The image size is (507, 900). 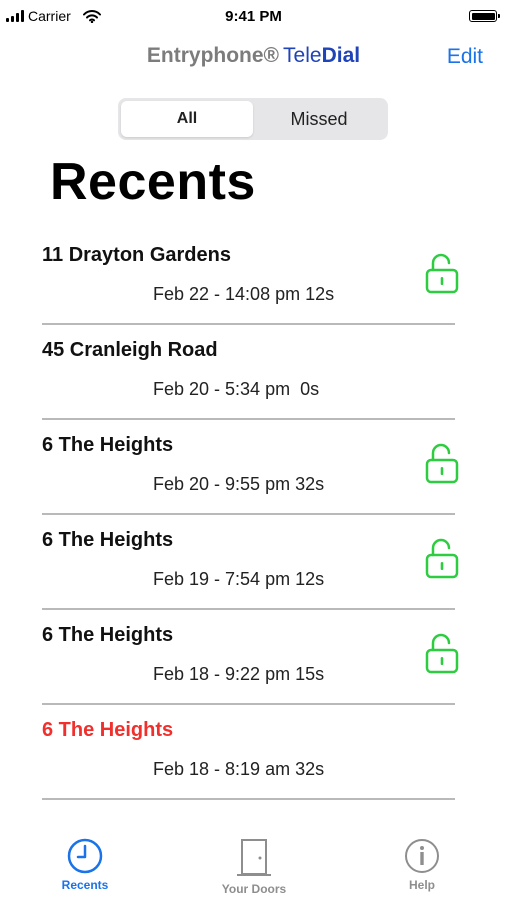 What do you see at coordinates (484, 16) in the screenshot?
I see `battery-icon` at bounding box center [484, 16].